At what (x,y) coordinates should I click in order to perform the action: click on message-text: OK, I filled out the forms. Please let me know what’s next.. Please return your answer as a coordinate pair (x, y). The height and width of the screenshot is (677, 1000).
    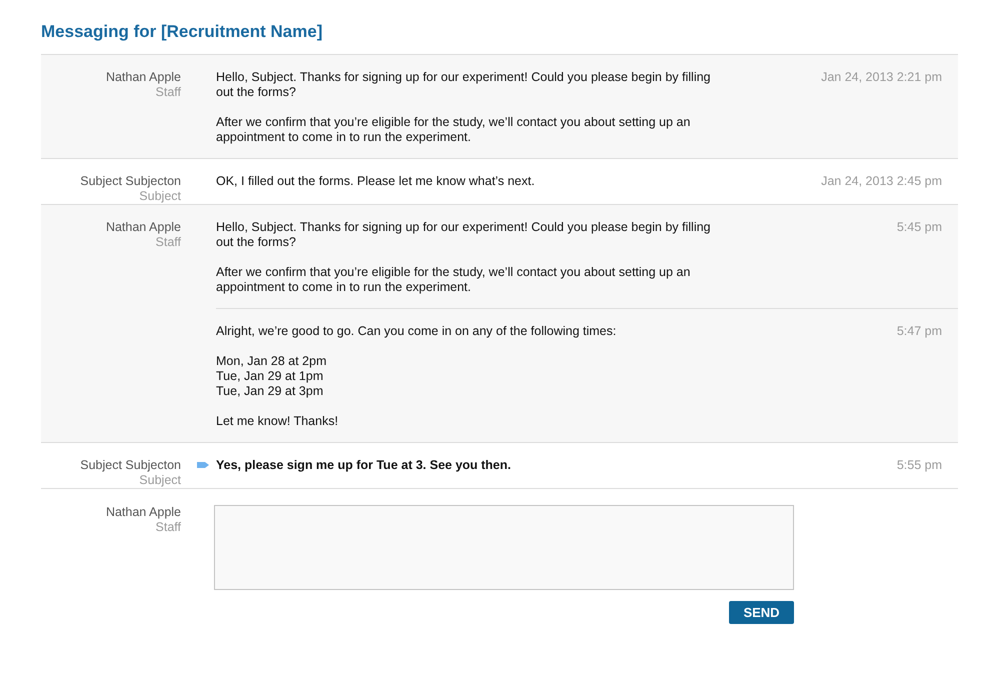
    Looking at the image, I should click on (376, 181).